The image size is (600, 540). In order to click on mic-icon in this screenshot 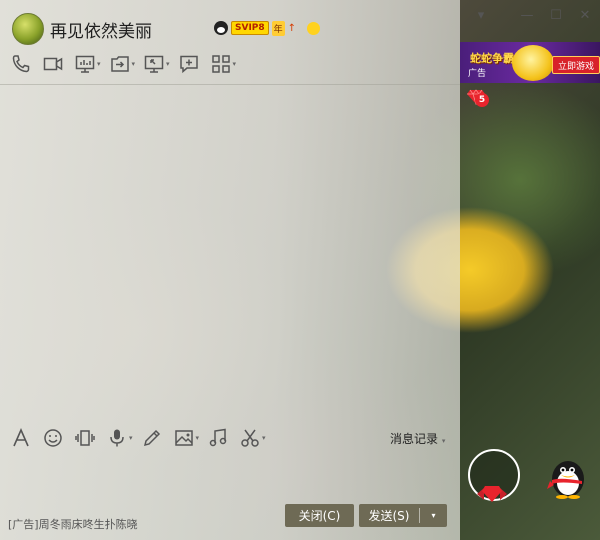, I will do `click(117, 438)`.